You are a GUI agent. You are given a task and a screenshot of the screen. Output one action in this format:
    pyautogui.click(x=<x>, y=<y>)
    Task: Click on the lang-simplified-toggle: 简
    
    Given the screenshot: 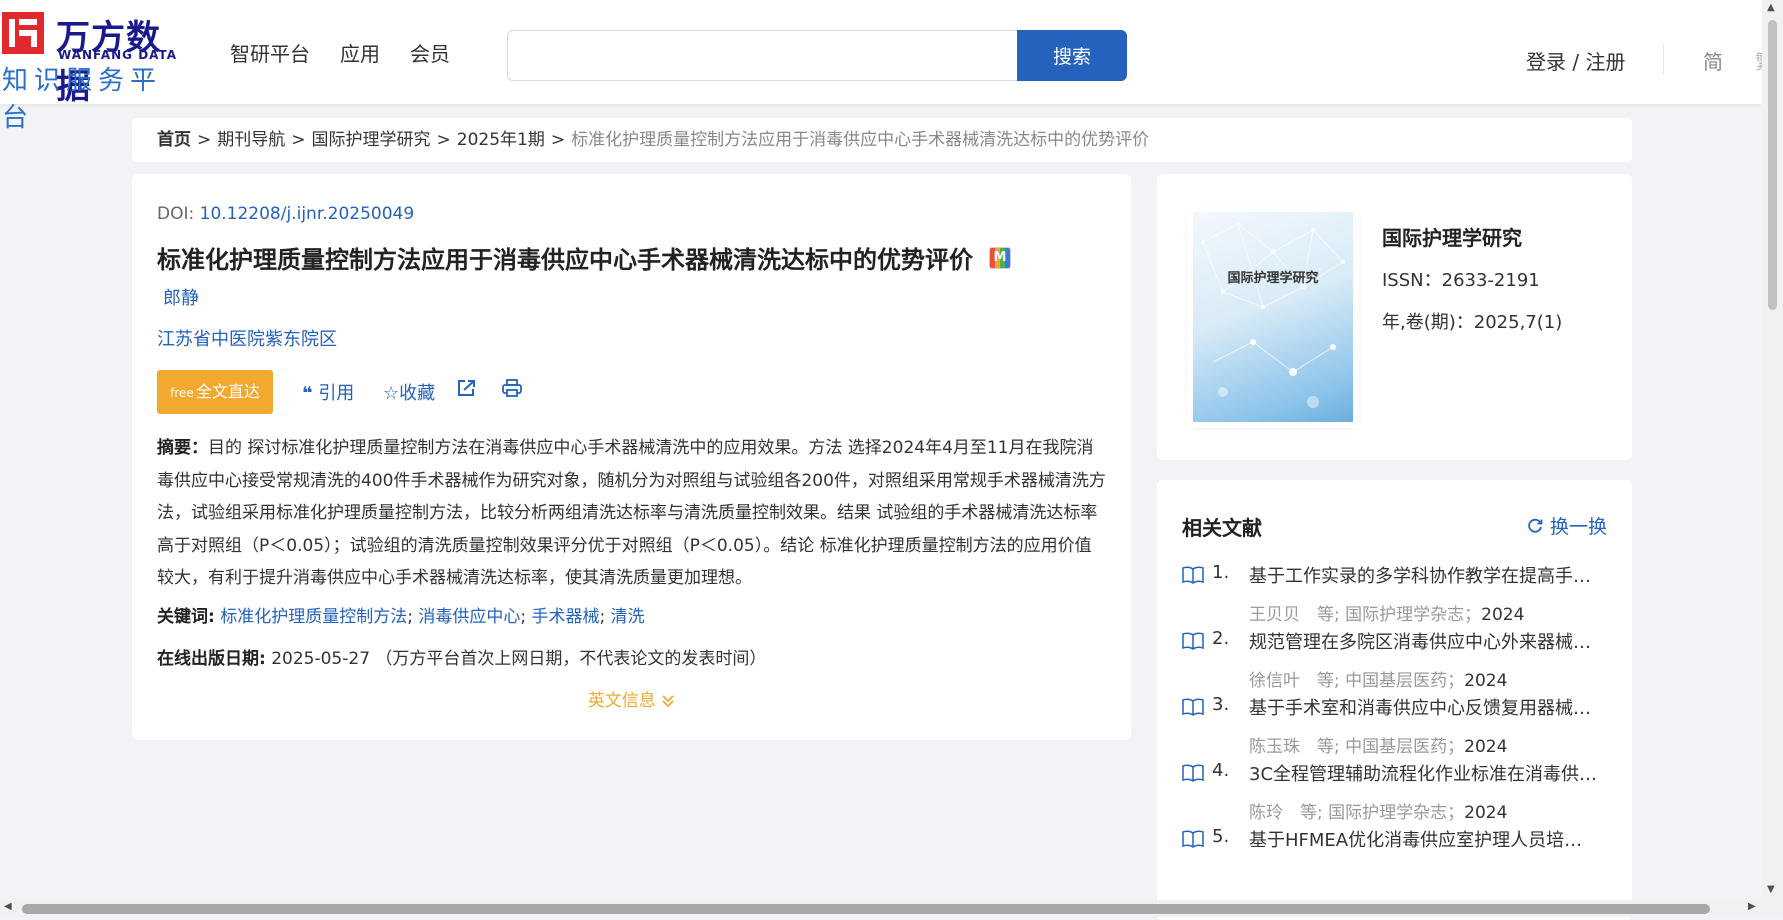 What is the action you would take?
    pyautogui.click(x=1713, y=60)
    